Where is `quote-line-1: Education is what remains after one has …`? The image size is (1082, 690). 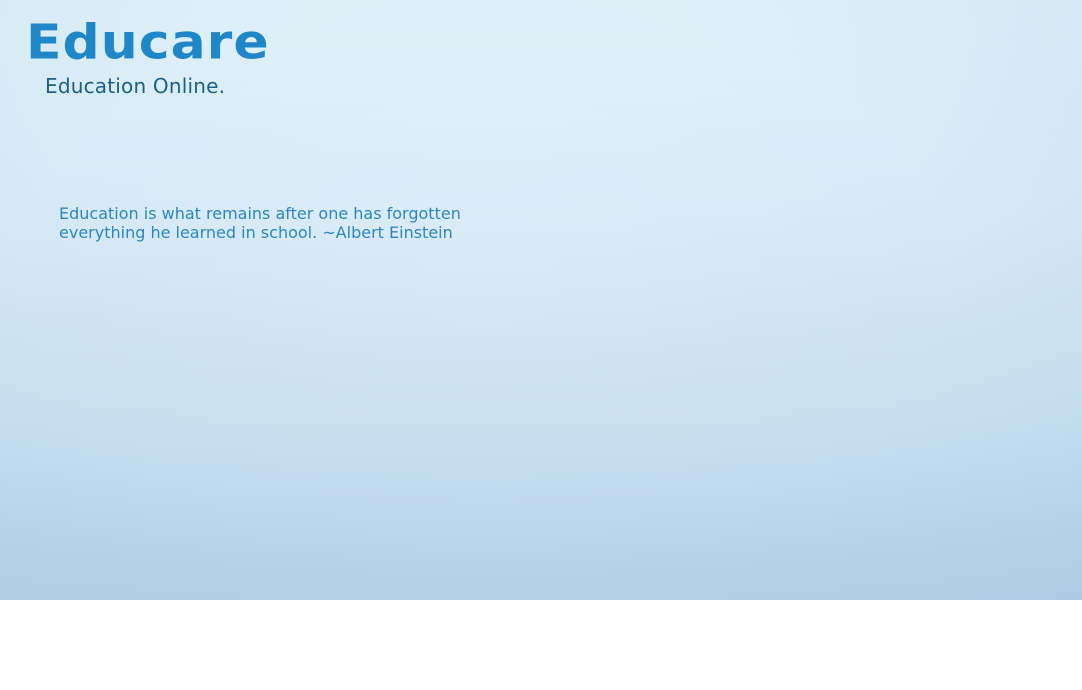 quote-line-1: Education is what remains after one has … is located at coordinates (260, 213).